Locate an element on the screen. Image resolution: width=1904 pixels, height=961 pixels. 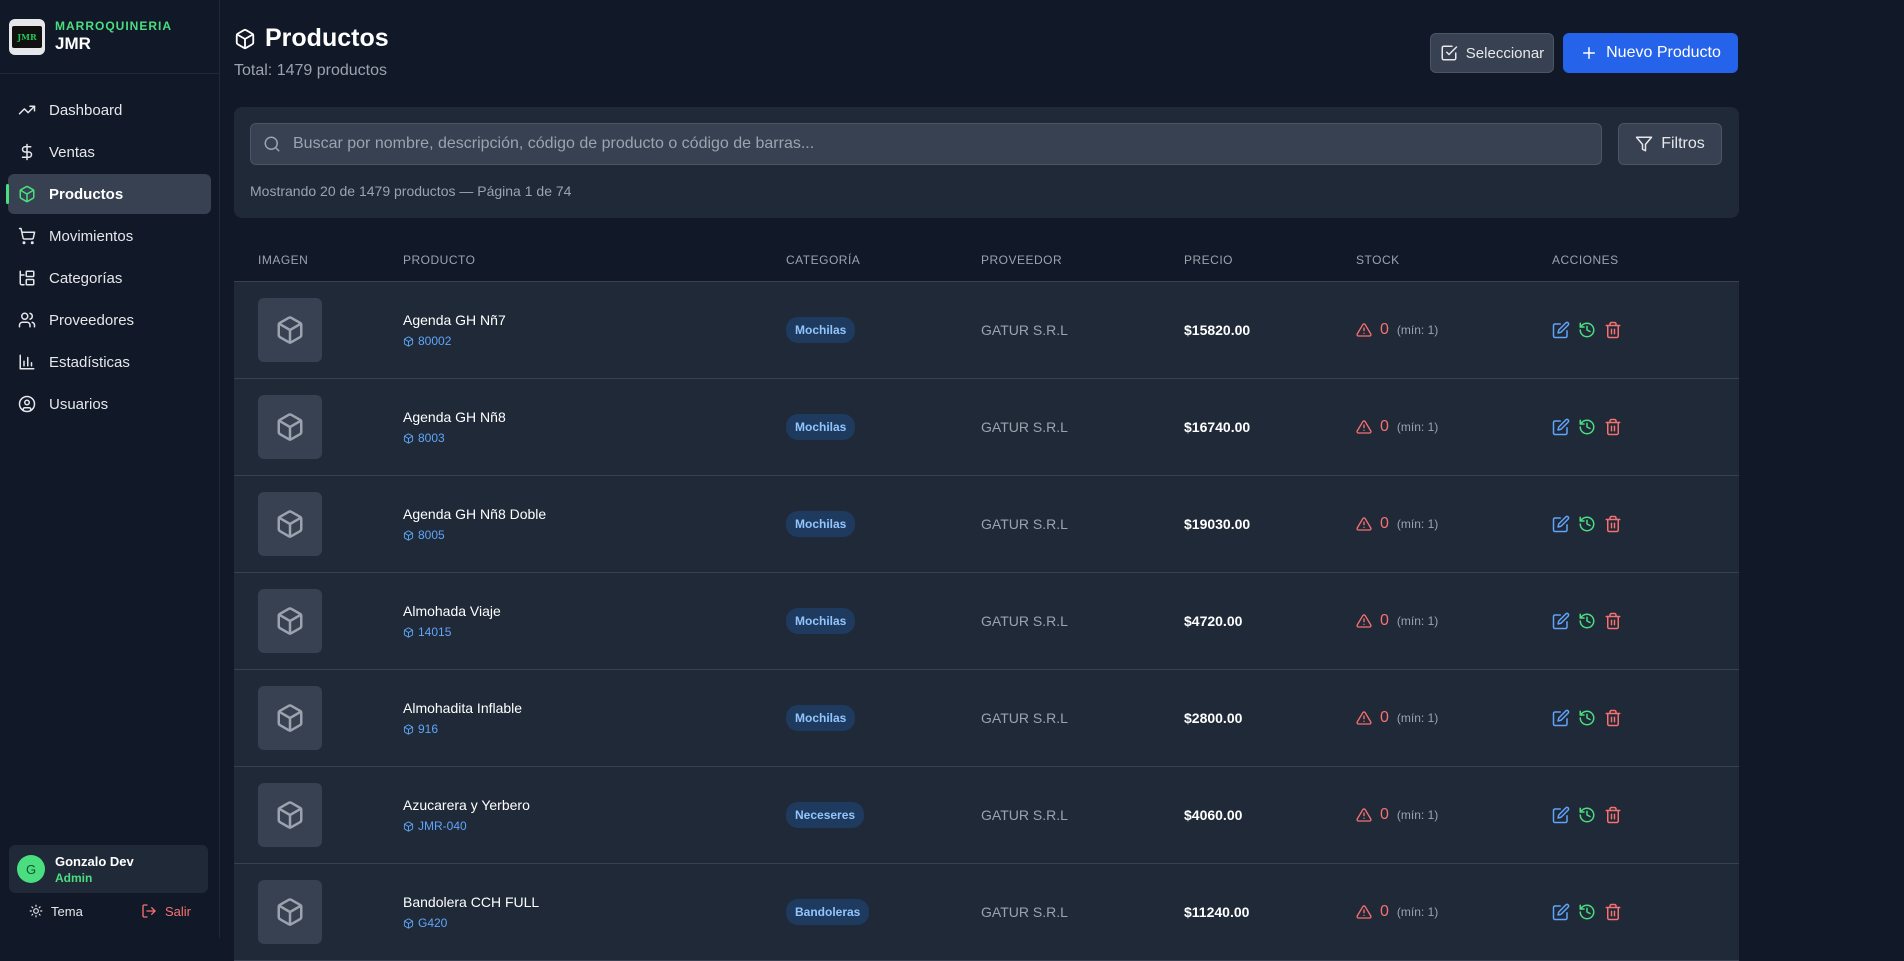
product-code: JMR-040 is located at coordinates (594, 826).